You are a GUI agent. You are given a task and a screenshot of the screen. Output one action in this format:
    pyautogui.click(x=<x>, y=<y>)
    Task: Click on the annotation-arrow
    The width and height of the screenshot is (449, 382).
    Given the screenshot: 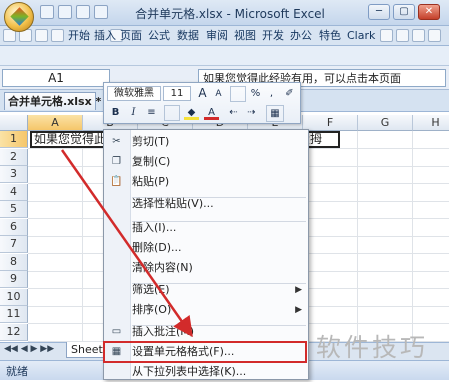 What is the action you would take?
    pyautogui.click(x=126, y=243)
    